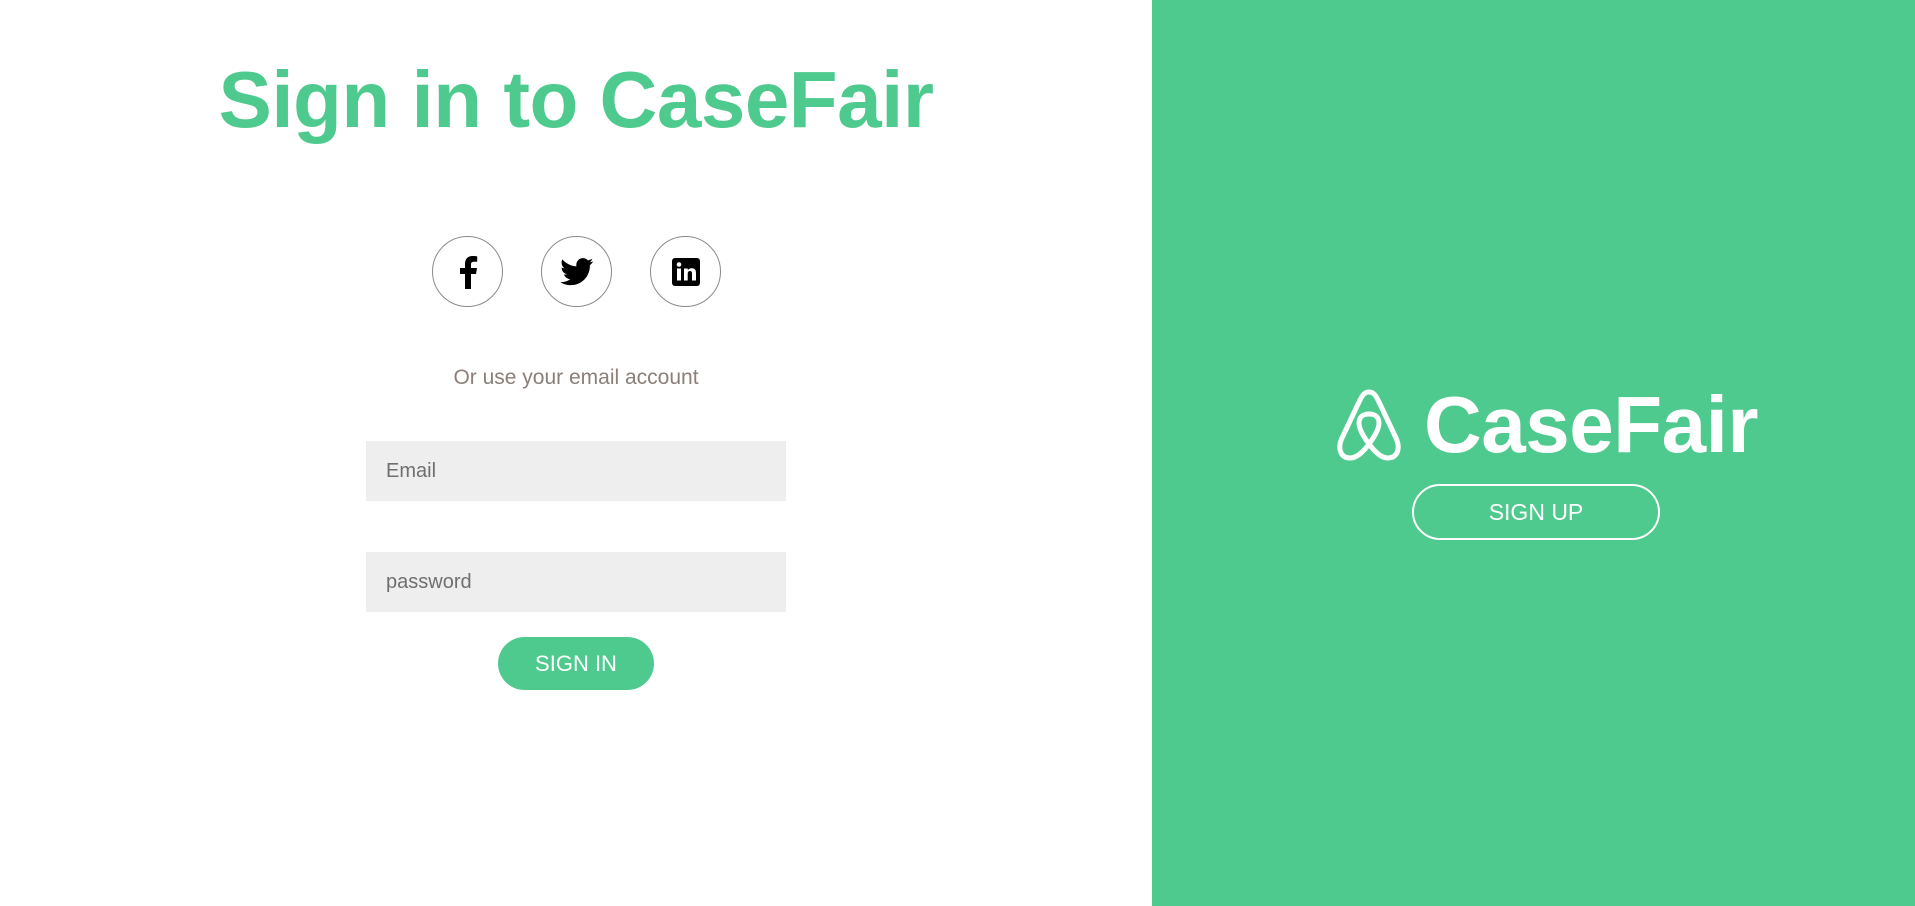 The width and height of the screenshot is (1915, 906). I want to click on twitter-login-button, so click(576, 271).